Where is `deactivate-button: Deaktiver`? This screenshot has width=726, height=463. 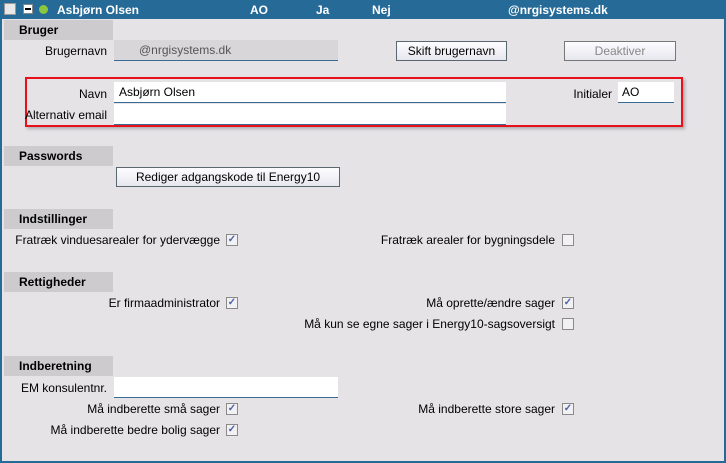 deactivate-button: Deaktiver is located at coordinates (620, 51).